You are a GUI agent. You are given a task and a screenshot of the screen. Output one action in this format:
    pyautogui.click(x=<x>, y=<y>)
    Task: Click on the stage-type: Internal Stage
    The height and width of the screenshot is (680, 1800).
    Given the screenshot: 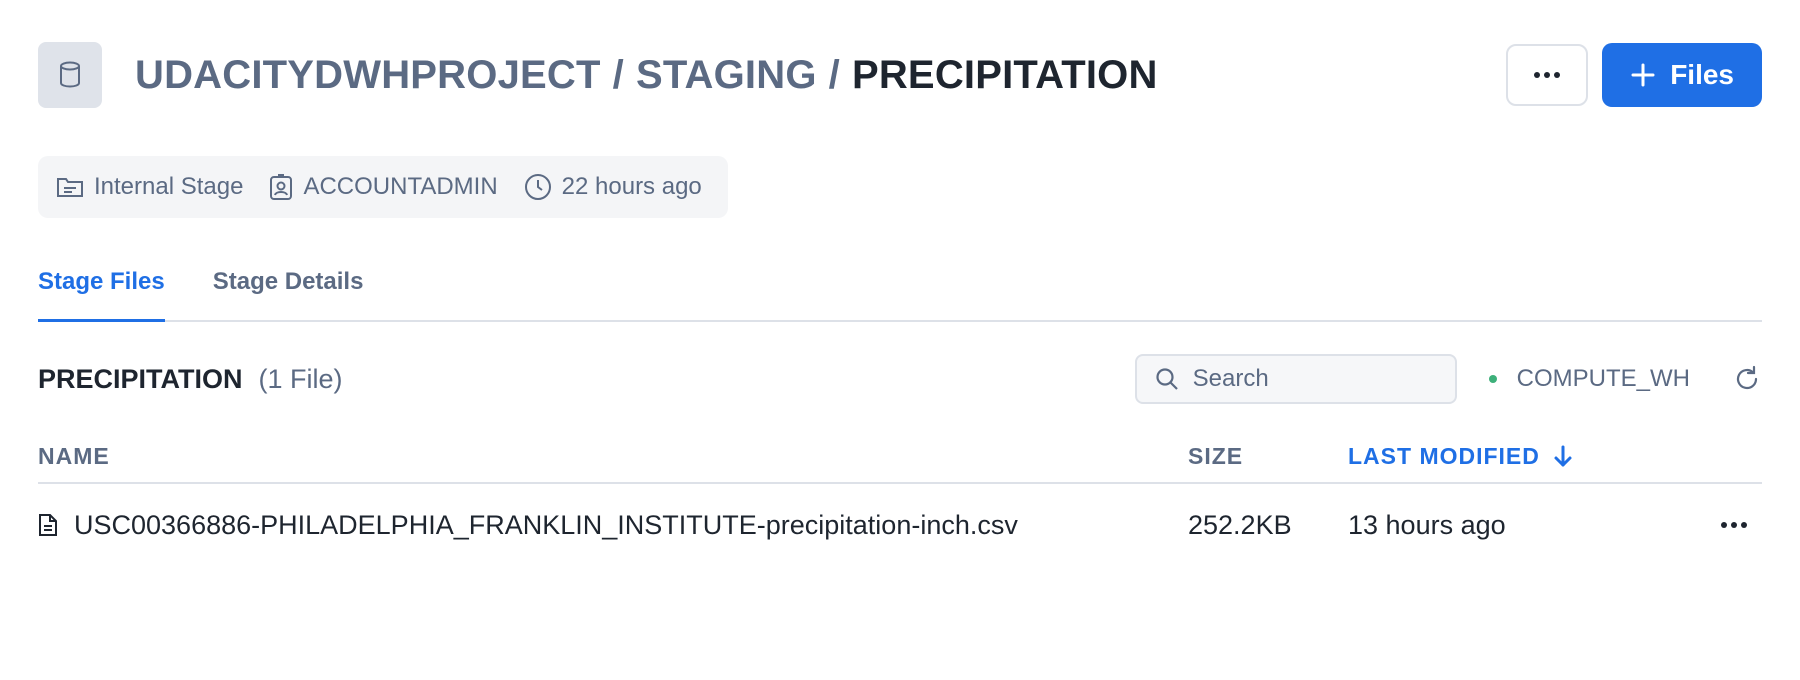 What is the action you would take?
    pyautogui.click(x=149, y=187)
    